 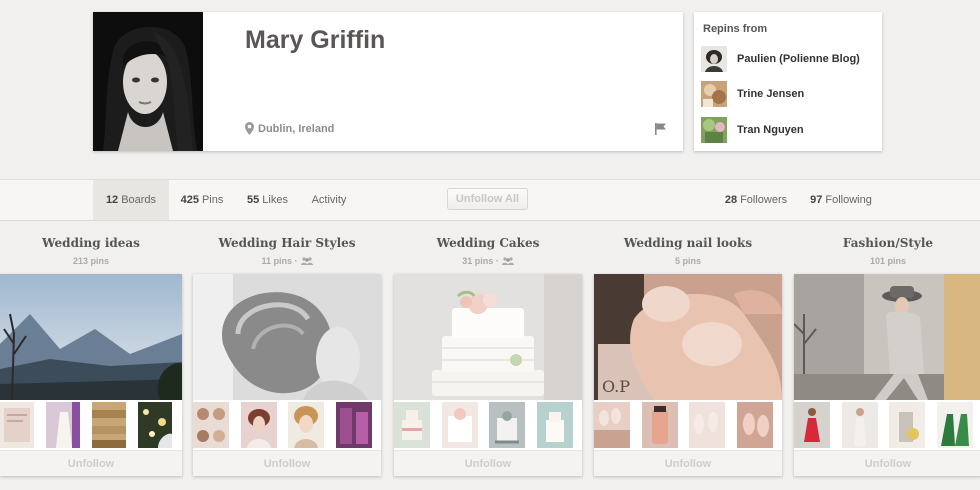 I want to click on tab-pins: 425 Pins, so click(x=202, y=200).